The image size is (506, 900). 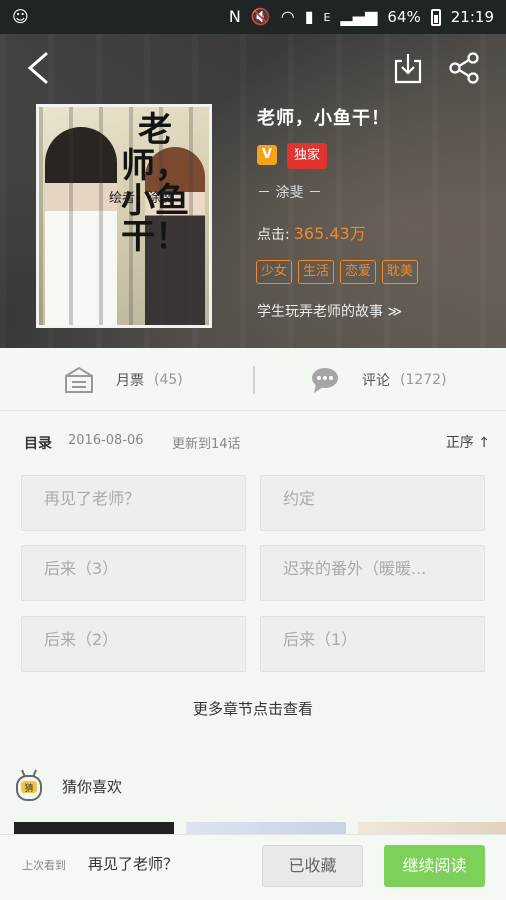 I want to click on ticket-icon, so click(x=79, y=379).